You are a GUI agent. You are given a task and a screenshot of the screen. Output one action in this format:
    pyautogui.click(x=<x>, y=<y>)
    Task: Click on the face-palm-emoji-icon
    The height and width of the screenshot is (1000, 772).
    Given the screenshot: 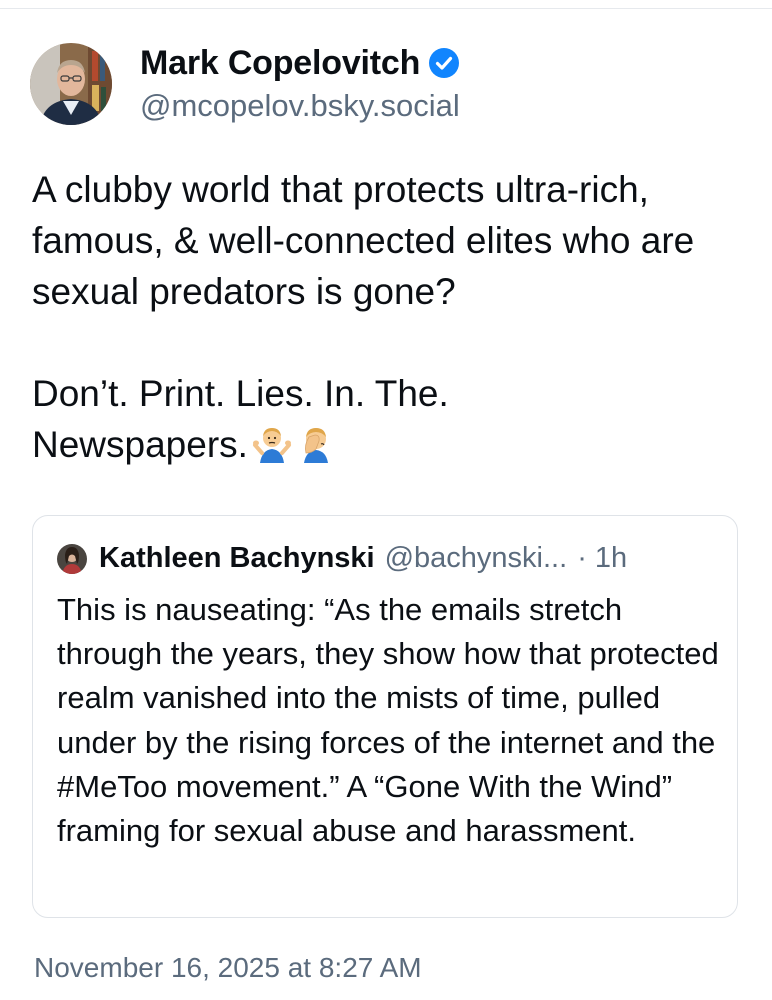 What is the action you would take?
    pyautogui.click(x=316, y=449)
    